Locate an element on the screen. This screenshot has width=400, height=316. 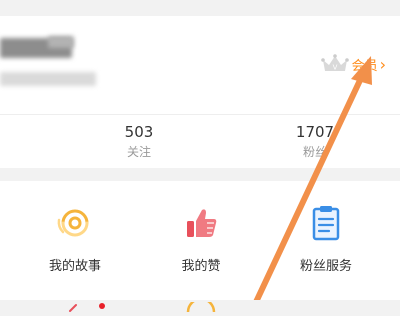
following-label: 关注 is located at coordinates (138, 152).